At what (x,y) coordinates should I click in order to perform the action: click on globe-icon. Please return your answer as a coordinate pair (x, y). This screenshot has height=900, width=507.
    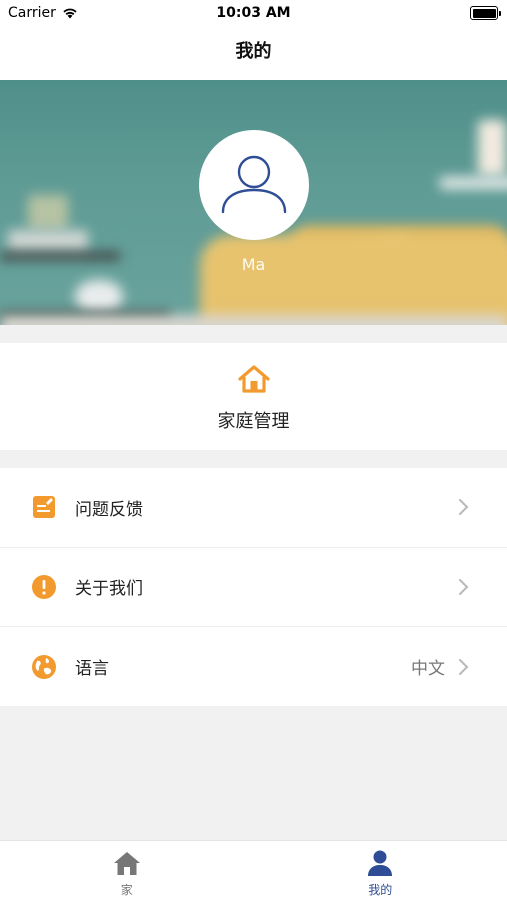
    Looking at the image, I should click on (44, 667).